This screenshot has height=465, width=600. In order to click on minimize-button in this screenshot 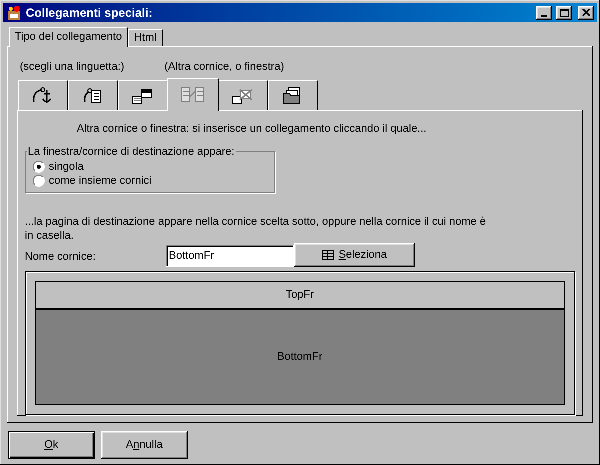, I will do `click(544, 13)`.